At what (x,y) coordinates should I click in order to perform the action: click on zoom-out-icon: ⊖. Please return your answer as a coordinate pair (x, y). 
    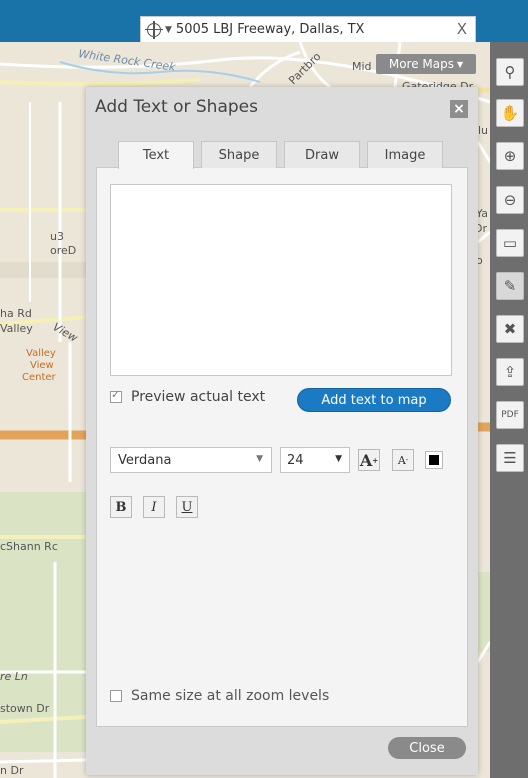
    Looking at the image, I should click on (510, 200).